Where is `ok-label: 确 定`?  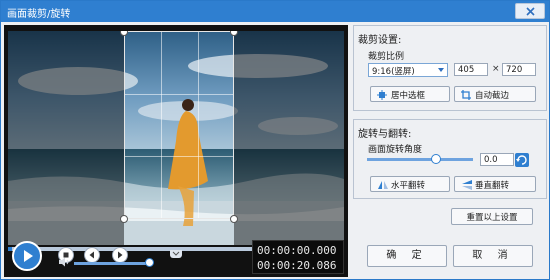 ok-label: 确 定 is located at coordinates (407, 255).